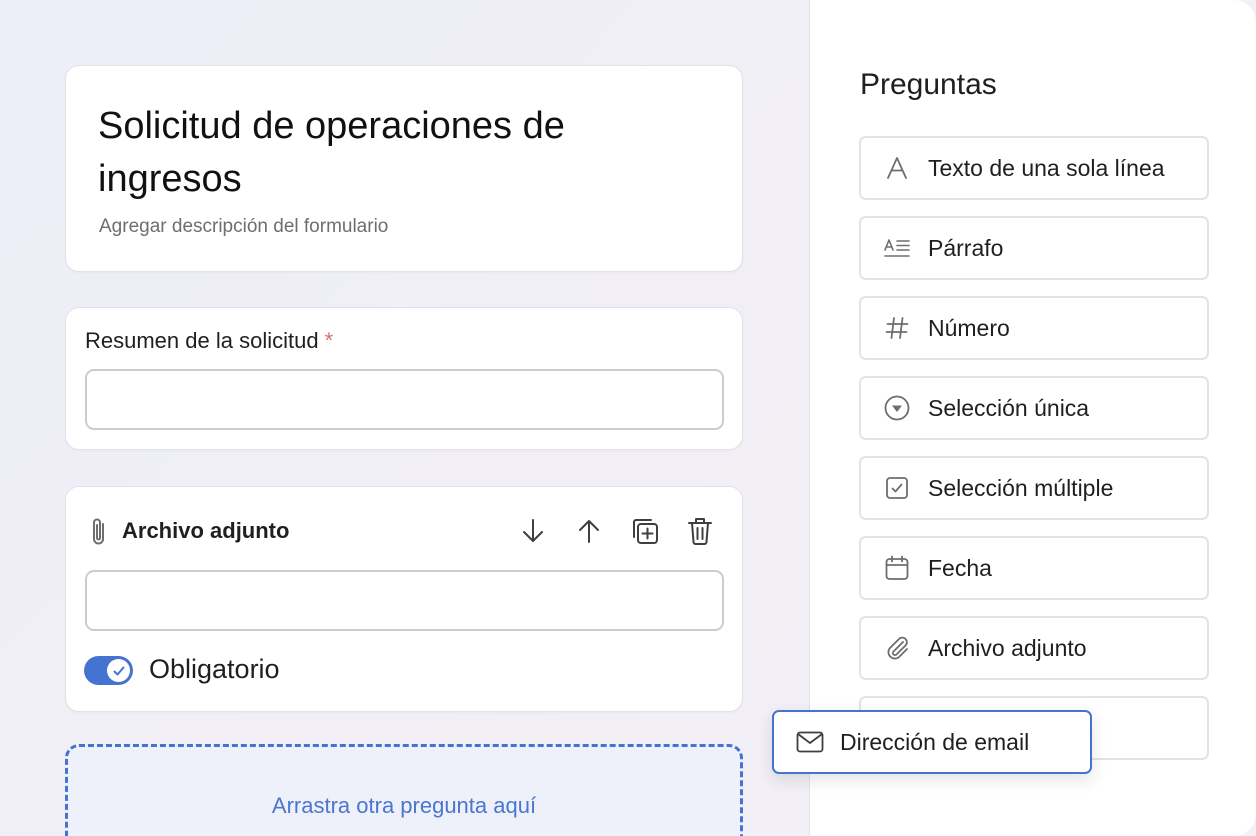  What do you see at coordinates (214, 669) in the screenshot?
I see `required-label: Obligatorio` at bounding box center [214, 669].